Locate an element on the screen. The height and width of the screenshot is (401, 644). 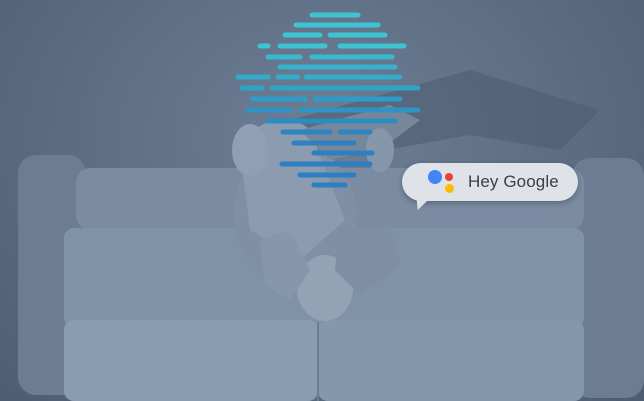
sofa-cushion-left is located at coordinates (191, 360).